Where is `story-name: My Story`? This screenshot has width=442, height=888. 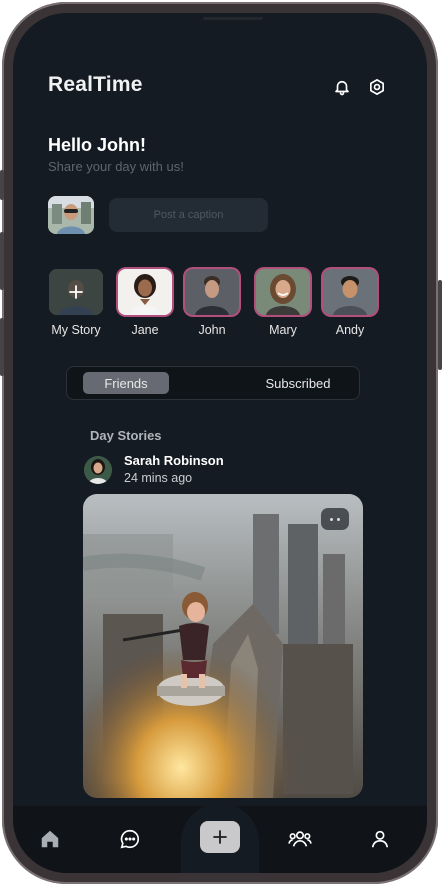 story-name: My Story is located at coordinates (76, 330).